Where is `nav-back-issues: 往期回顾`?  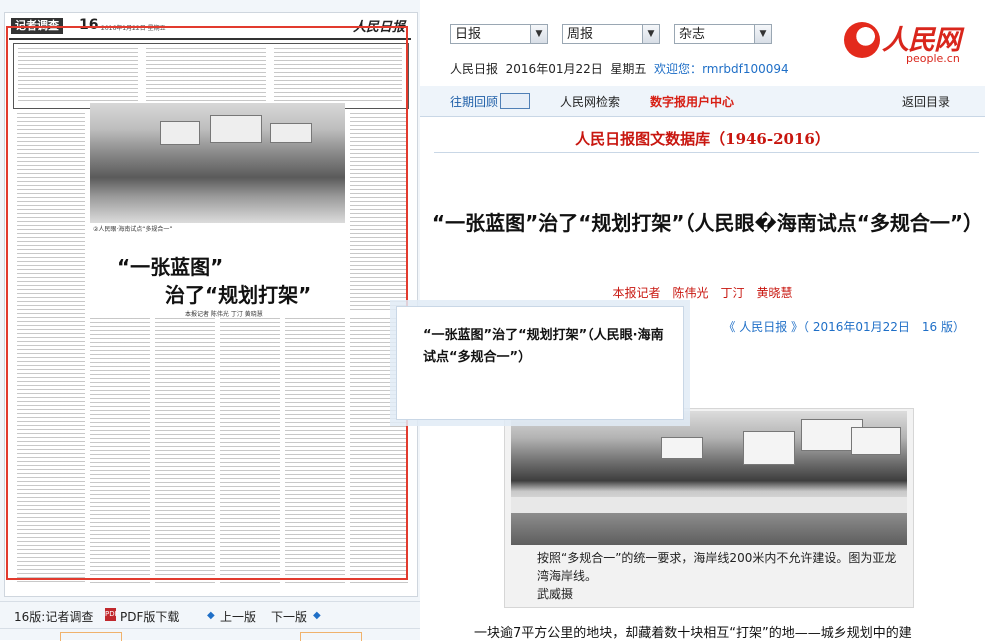 nav-back-issues: 往期回顾 is located at coordinates (474, 101).